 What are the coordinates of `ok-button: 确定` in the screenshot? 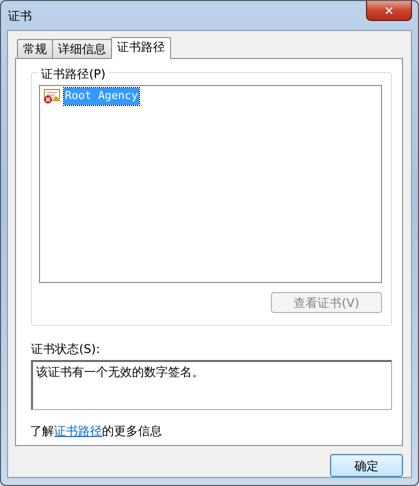 It's located at (366, 465).